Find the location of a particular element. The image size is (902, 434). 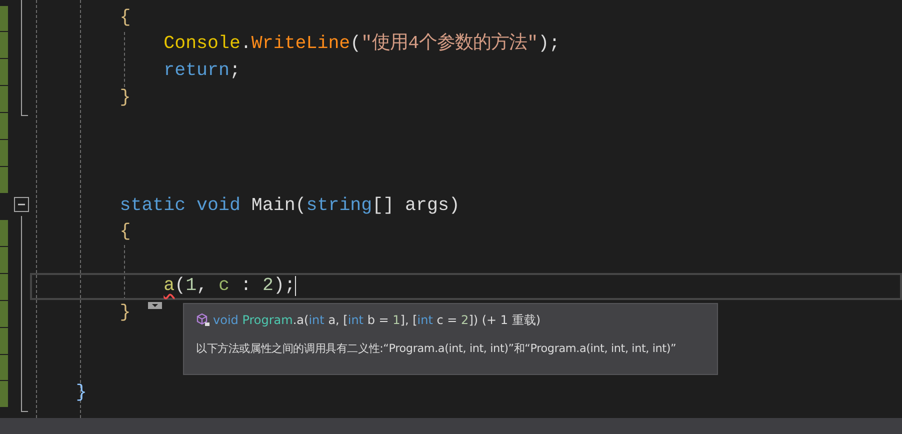

method-signature: void Program.a(int a, [int b = 1], [int c = 2]) (+ 1 重载) is located at coordinates (377, 320).